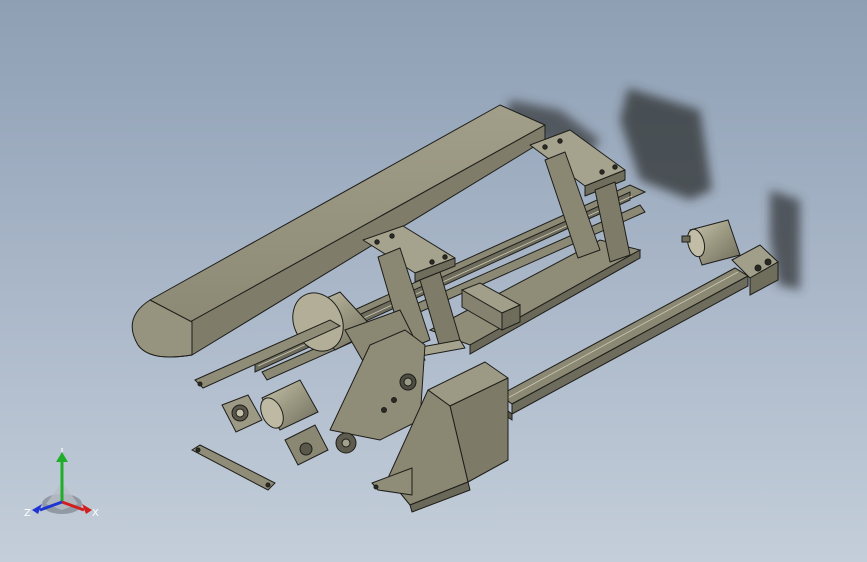 Image resolution: width=867 pixels, height=562 pixels. What do you see at coordinates (233, 467) in the screenshot?
I see `link-bar` at bounding box center [233, 467].